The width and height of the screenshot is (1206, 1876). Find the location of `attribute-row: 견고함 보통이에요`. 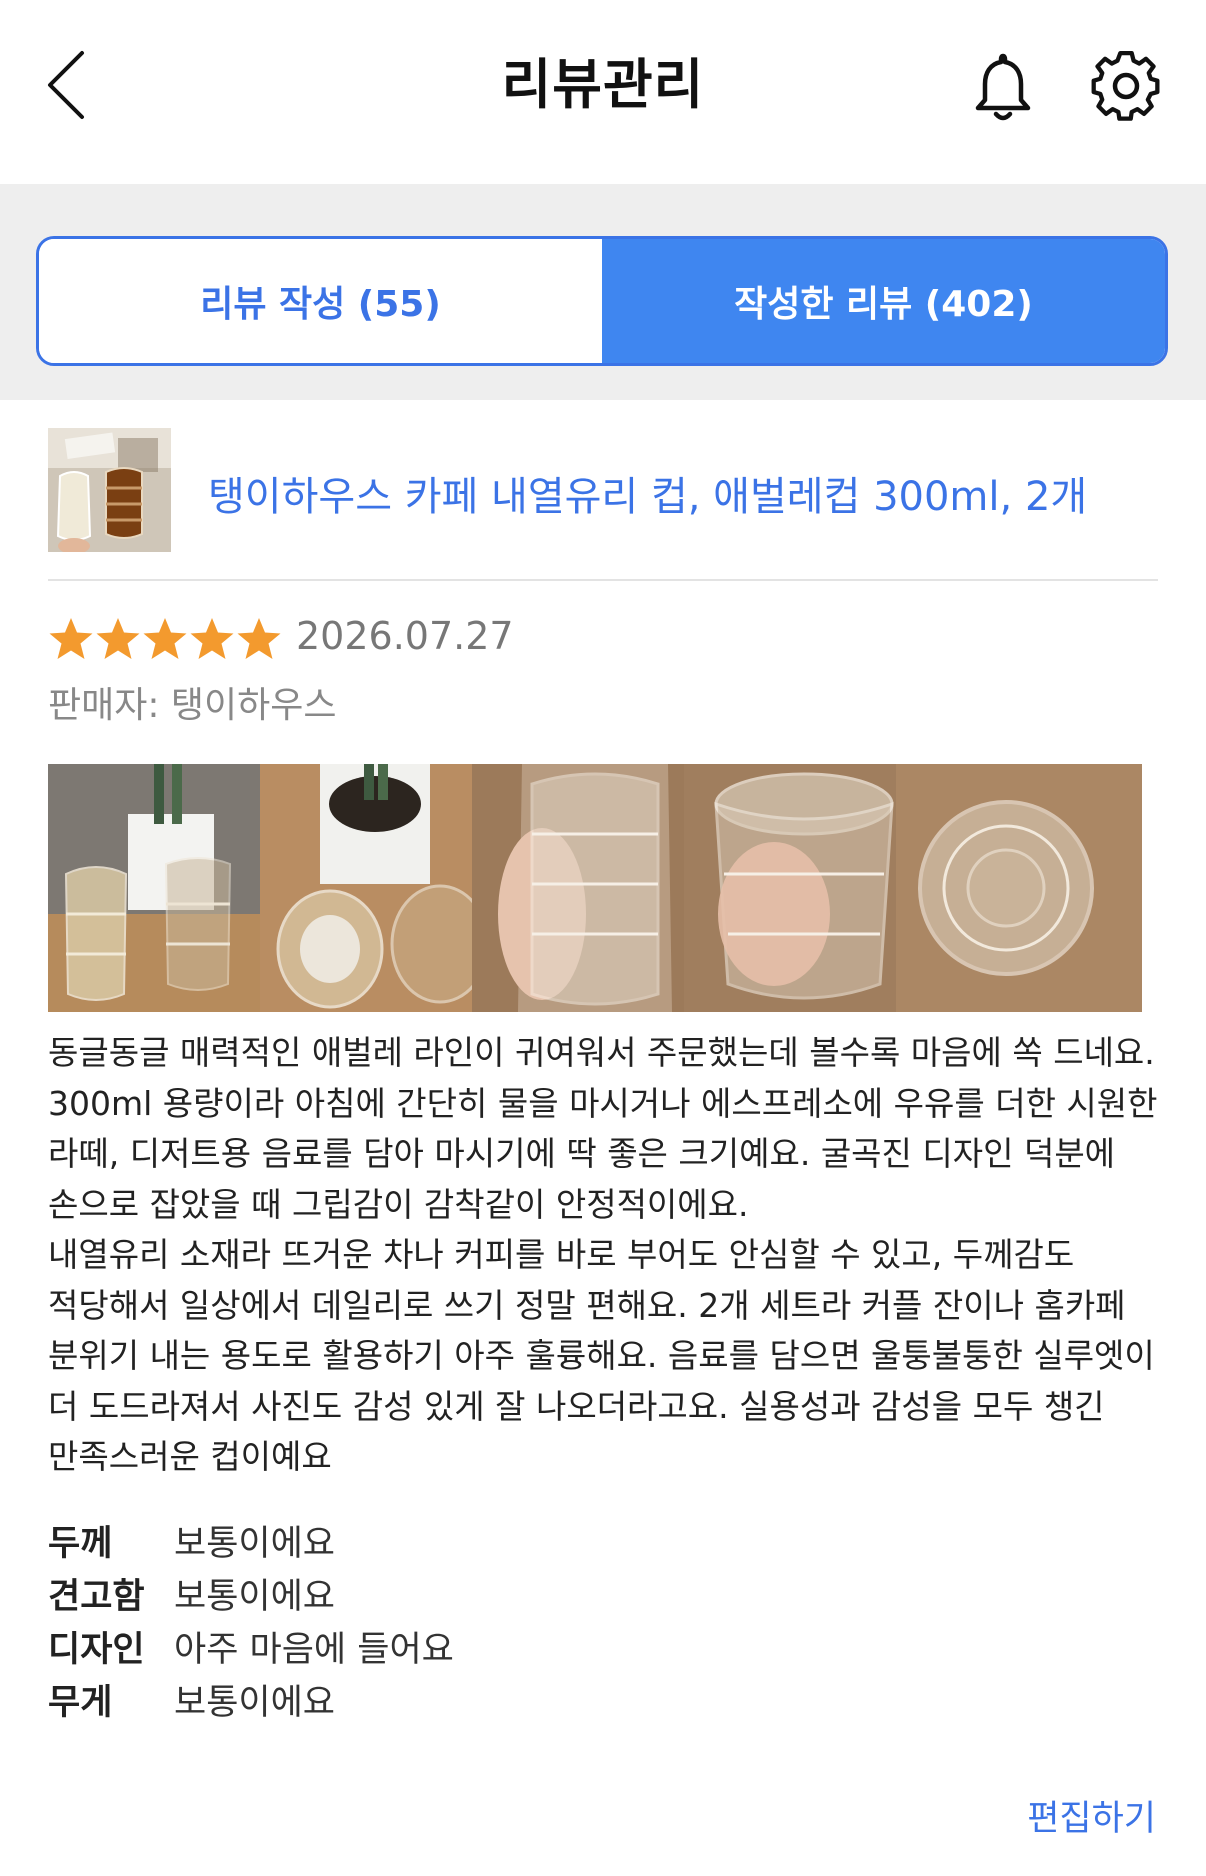

attribute-row: 견고함 보통이에요 is located at coordinates (398, 1593).